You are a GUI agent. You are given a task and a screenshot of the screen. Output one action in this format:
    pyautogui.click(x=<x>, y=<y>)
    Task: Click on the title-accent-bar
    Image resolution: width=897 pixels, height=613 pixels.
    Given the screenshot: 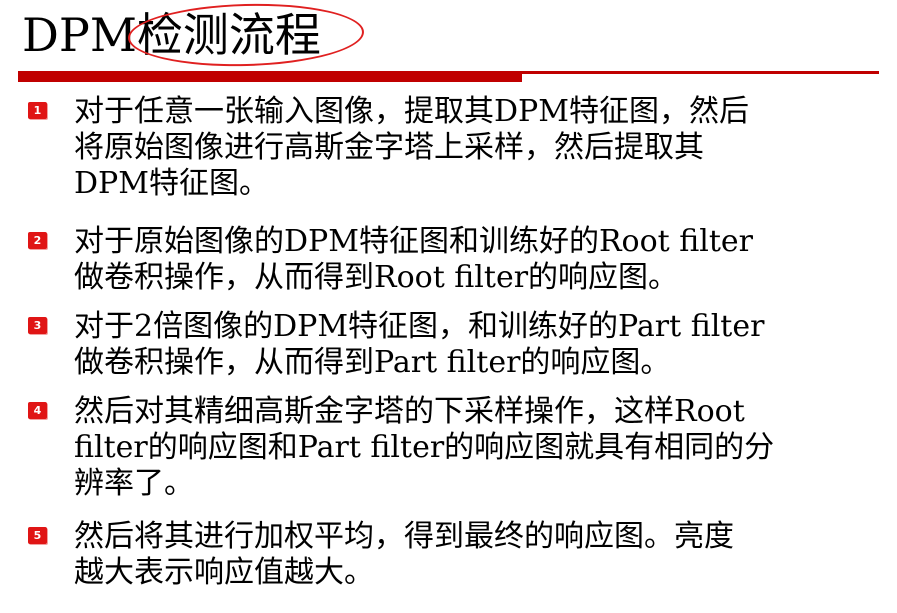 What is the action you would take?
    pyautogui.click(x=270, y=76)
    